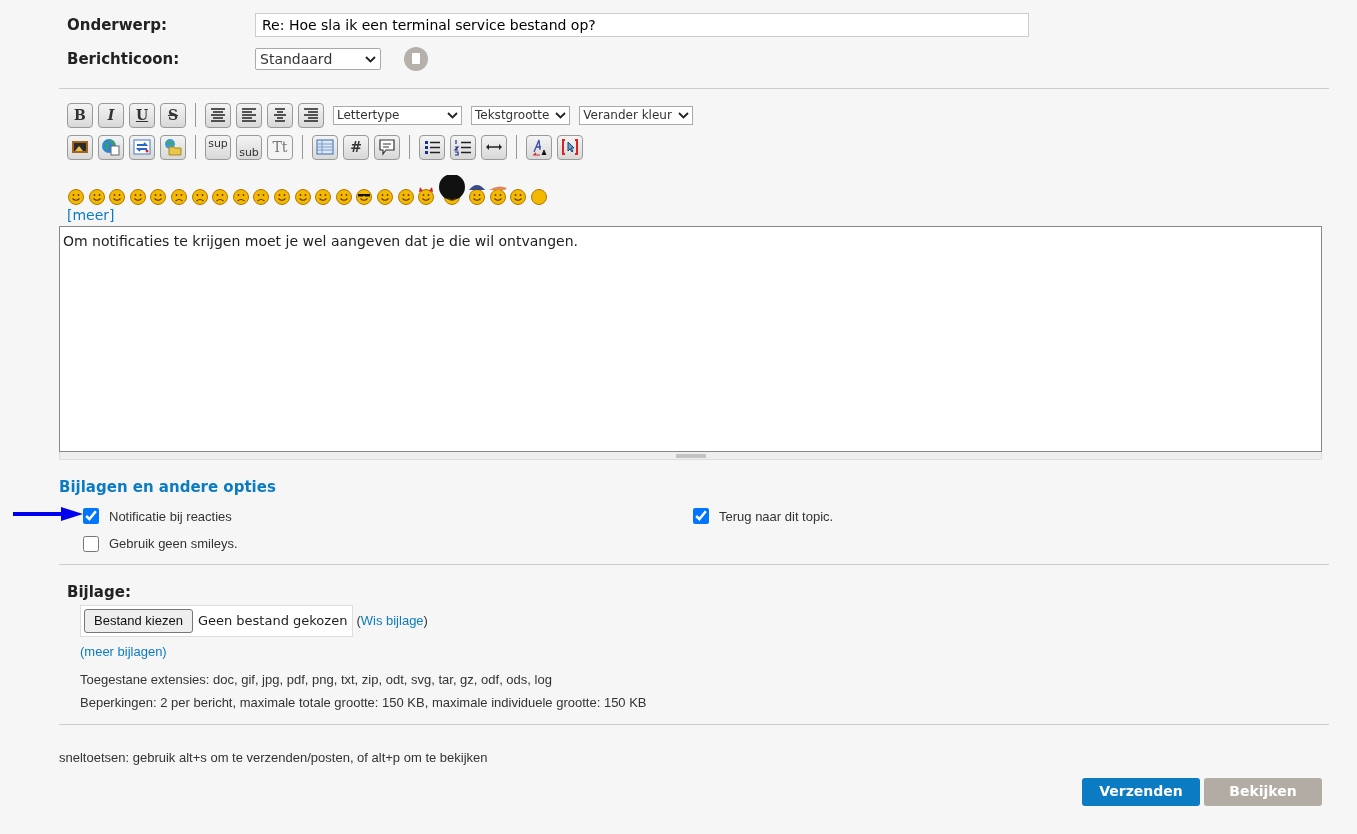  I want to click on bold-button: B, so click(80, 115).